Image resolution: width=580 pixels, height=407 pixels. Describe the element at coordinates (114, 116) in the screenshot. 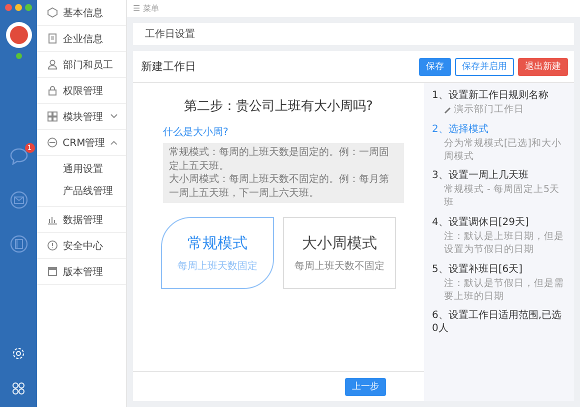

I see `chevron-down-icon` at that location.